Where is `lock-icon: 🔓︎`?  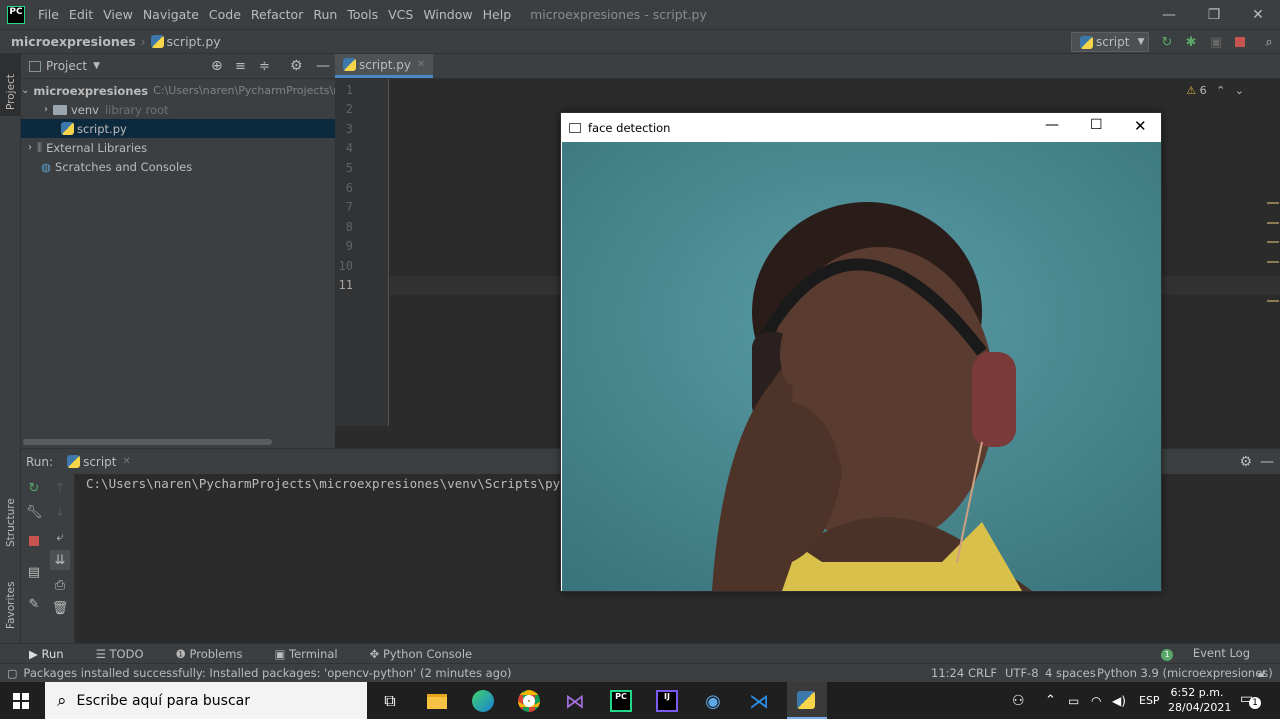
lock-icon: 🔓︎ is located at coordinates (1261, 673).